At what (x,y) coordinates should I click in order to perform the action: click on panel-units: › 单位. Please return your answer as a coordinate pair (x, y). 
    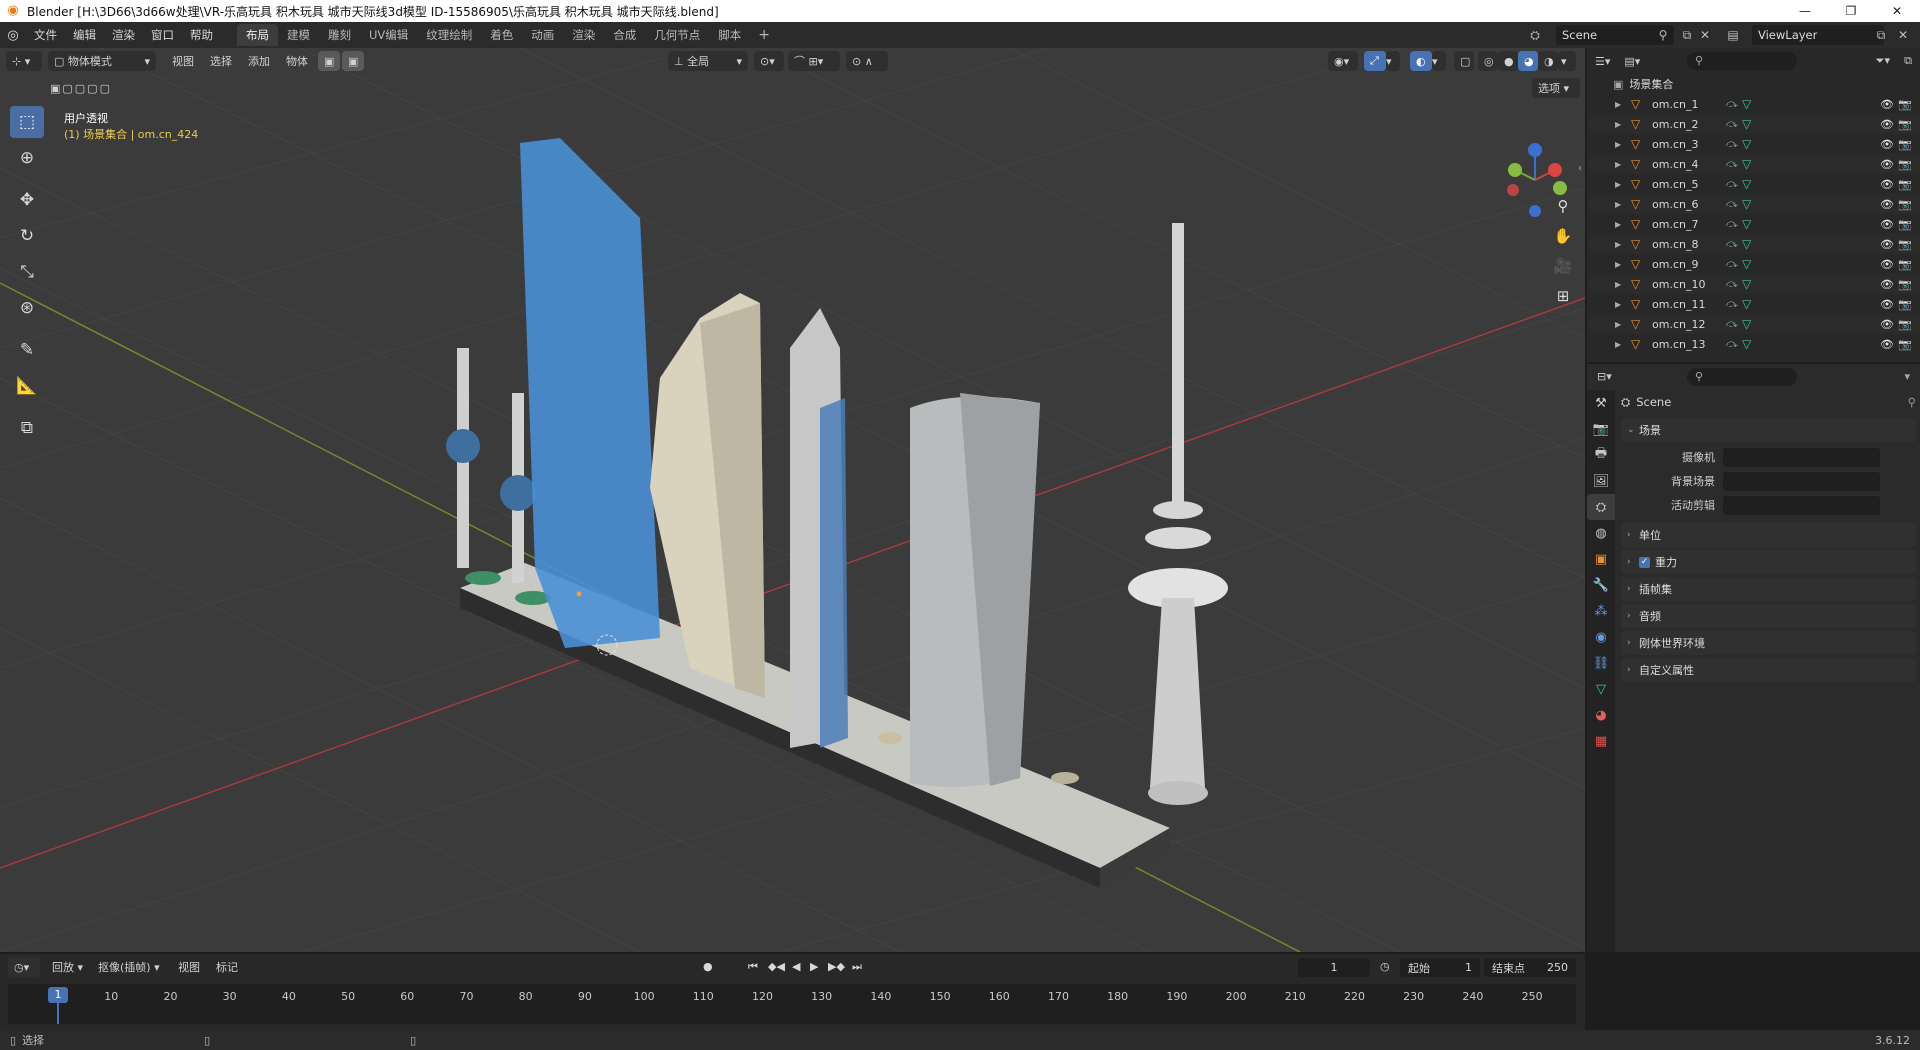
    Looking at the image, I should click on (1768, 535).